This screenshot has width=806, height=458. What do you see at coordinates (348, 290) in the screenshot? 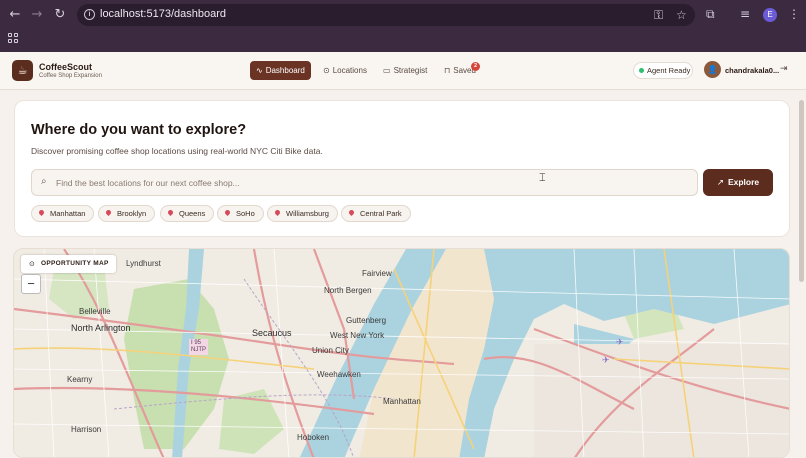
I see `map-place: North Bergen` at bounding box center [348, 290].